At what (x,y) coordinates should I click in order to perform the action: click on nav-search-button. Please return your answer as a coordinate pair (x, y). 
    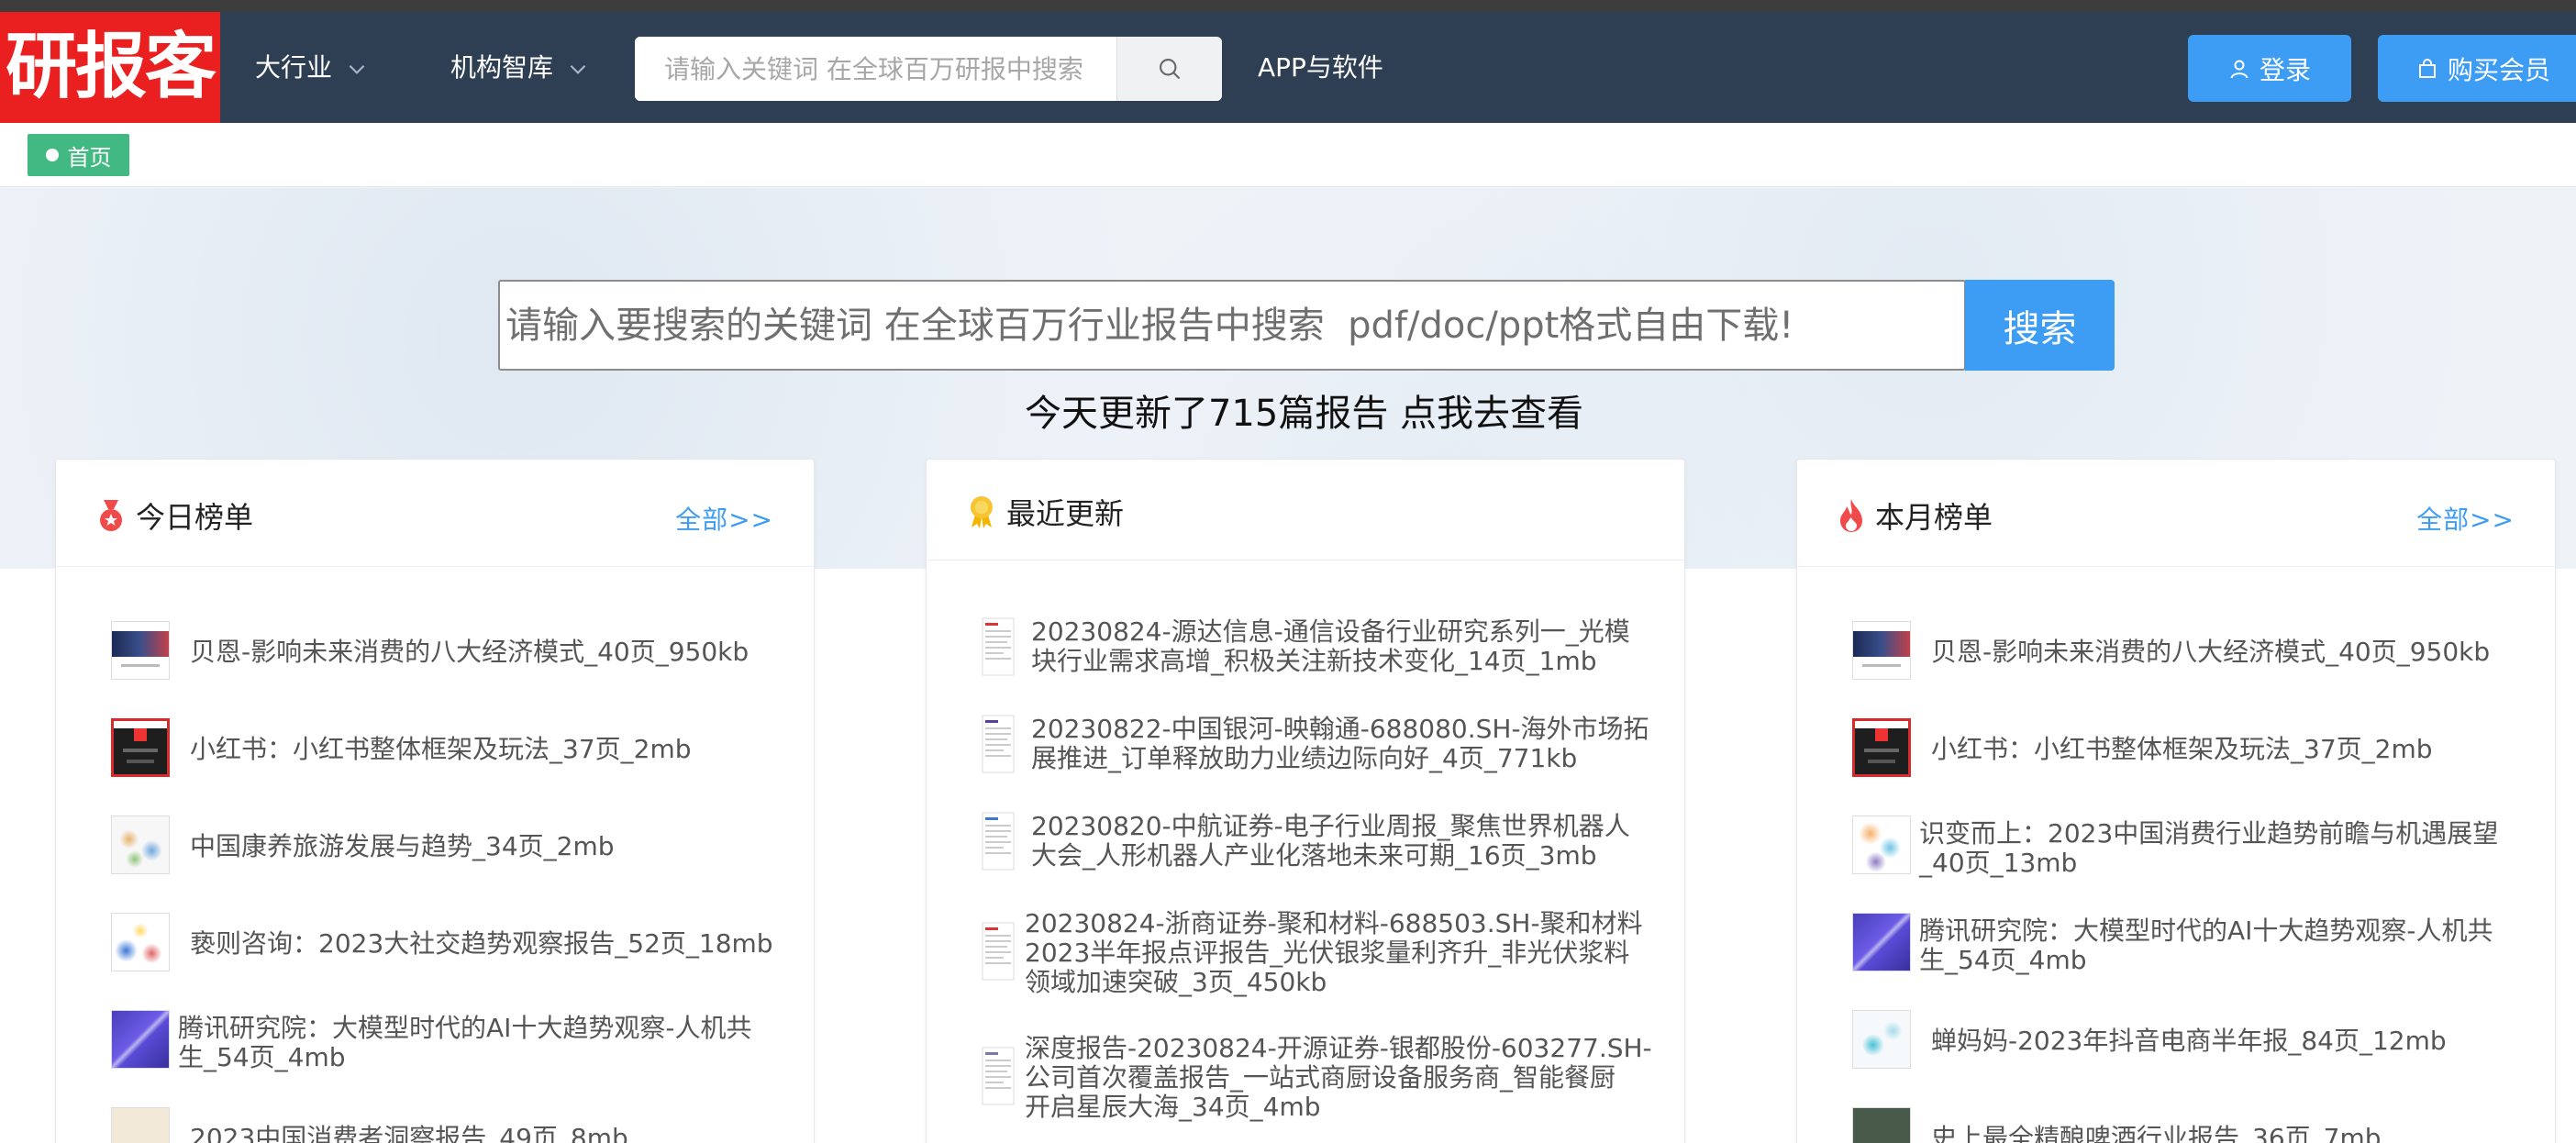
    Looking at the image, I should click on (1169, 69).